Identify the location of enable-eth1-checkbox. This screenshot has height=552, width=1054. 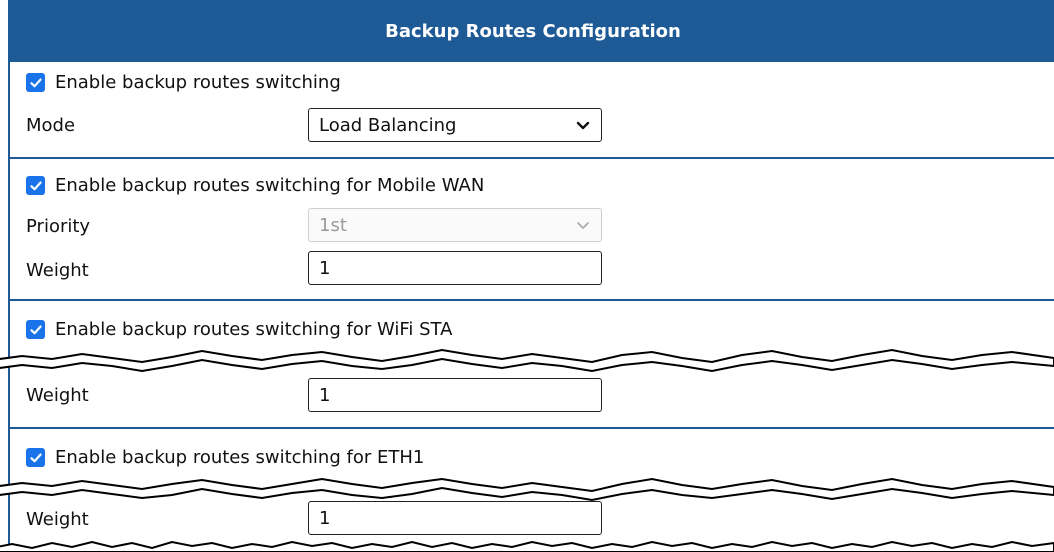
(35, 457).